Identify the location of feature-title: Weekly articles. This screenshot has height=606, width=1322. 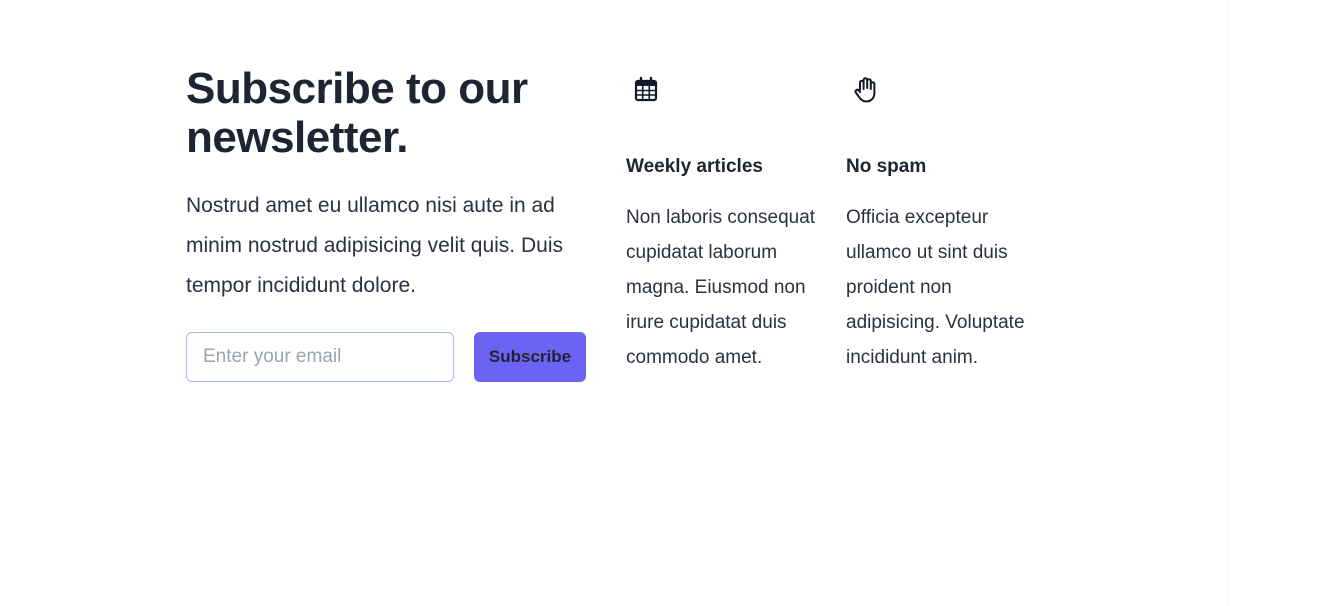
(694, 166).